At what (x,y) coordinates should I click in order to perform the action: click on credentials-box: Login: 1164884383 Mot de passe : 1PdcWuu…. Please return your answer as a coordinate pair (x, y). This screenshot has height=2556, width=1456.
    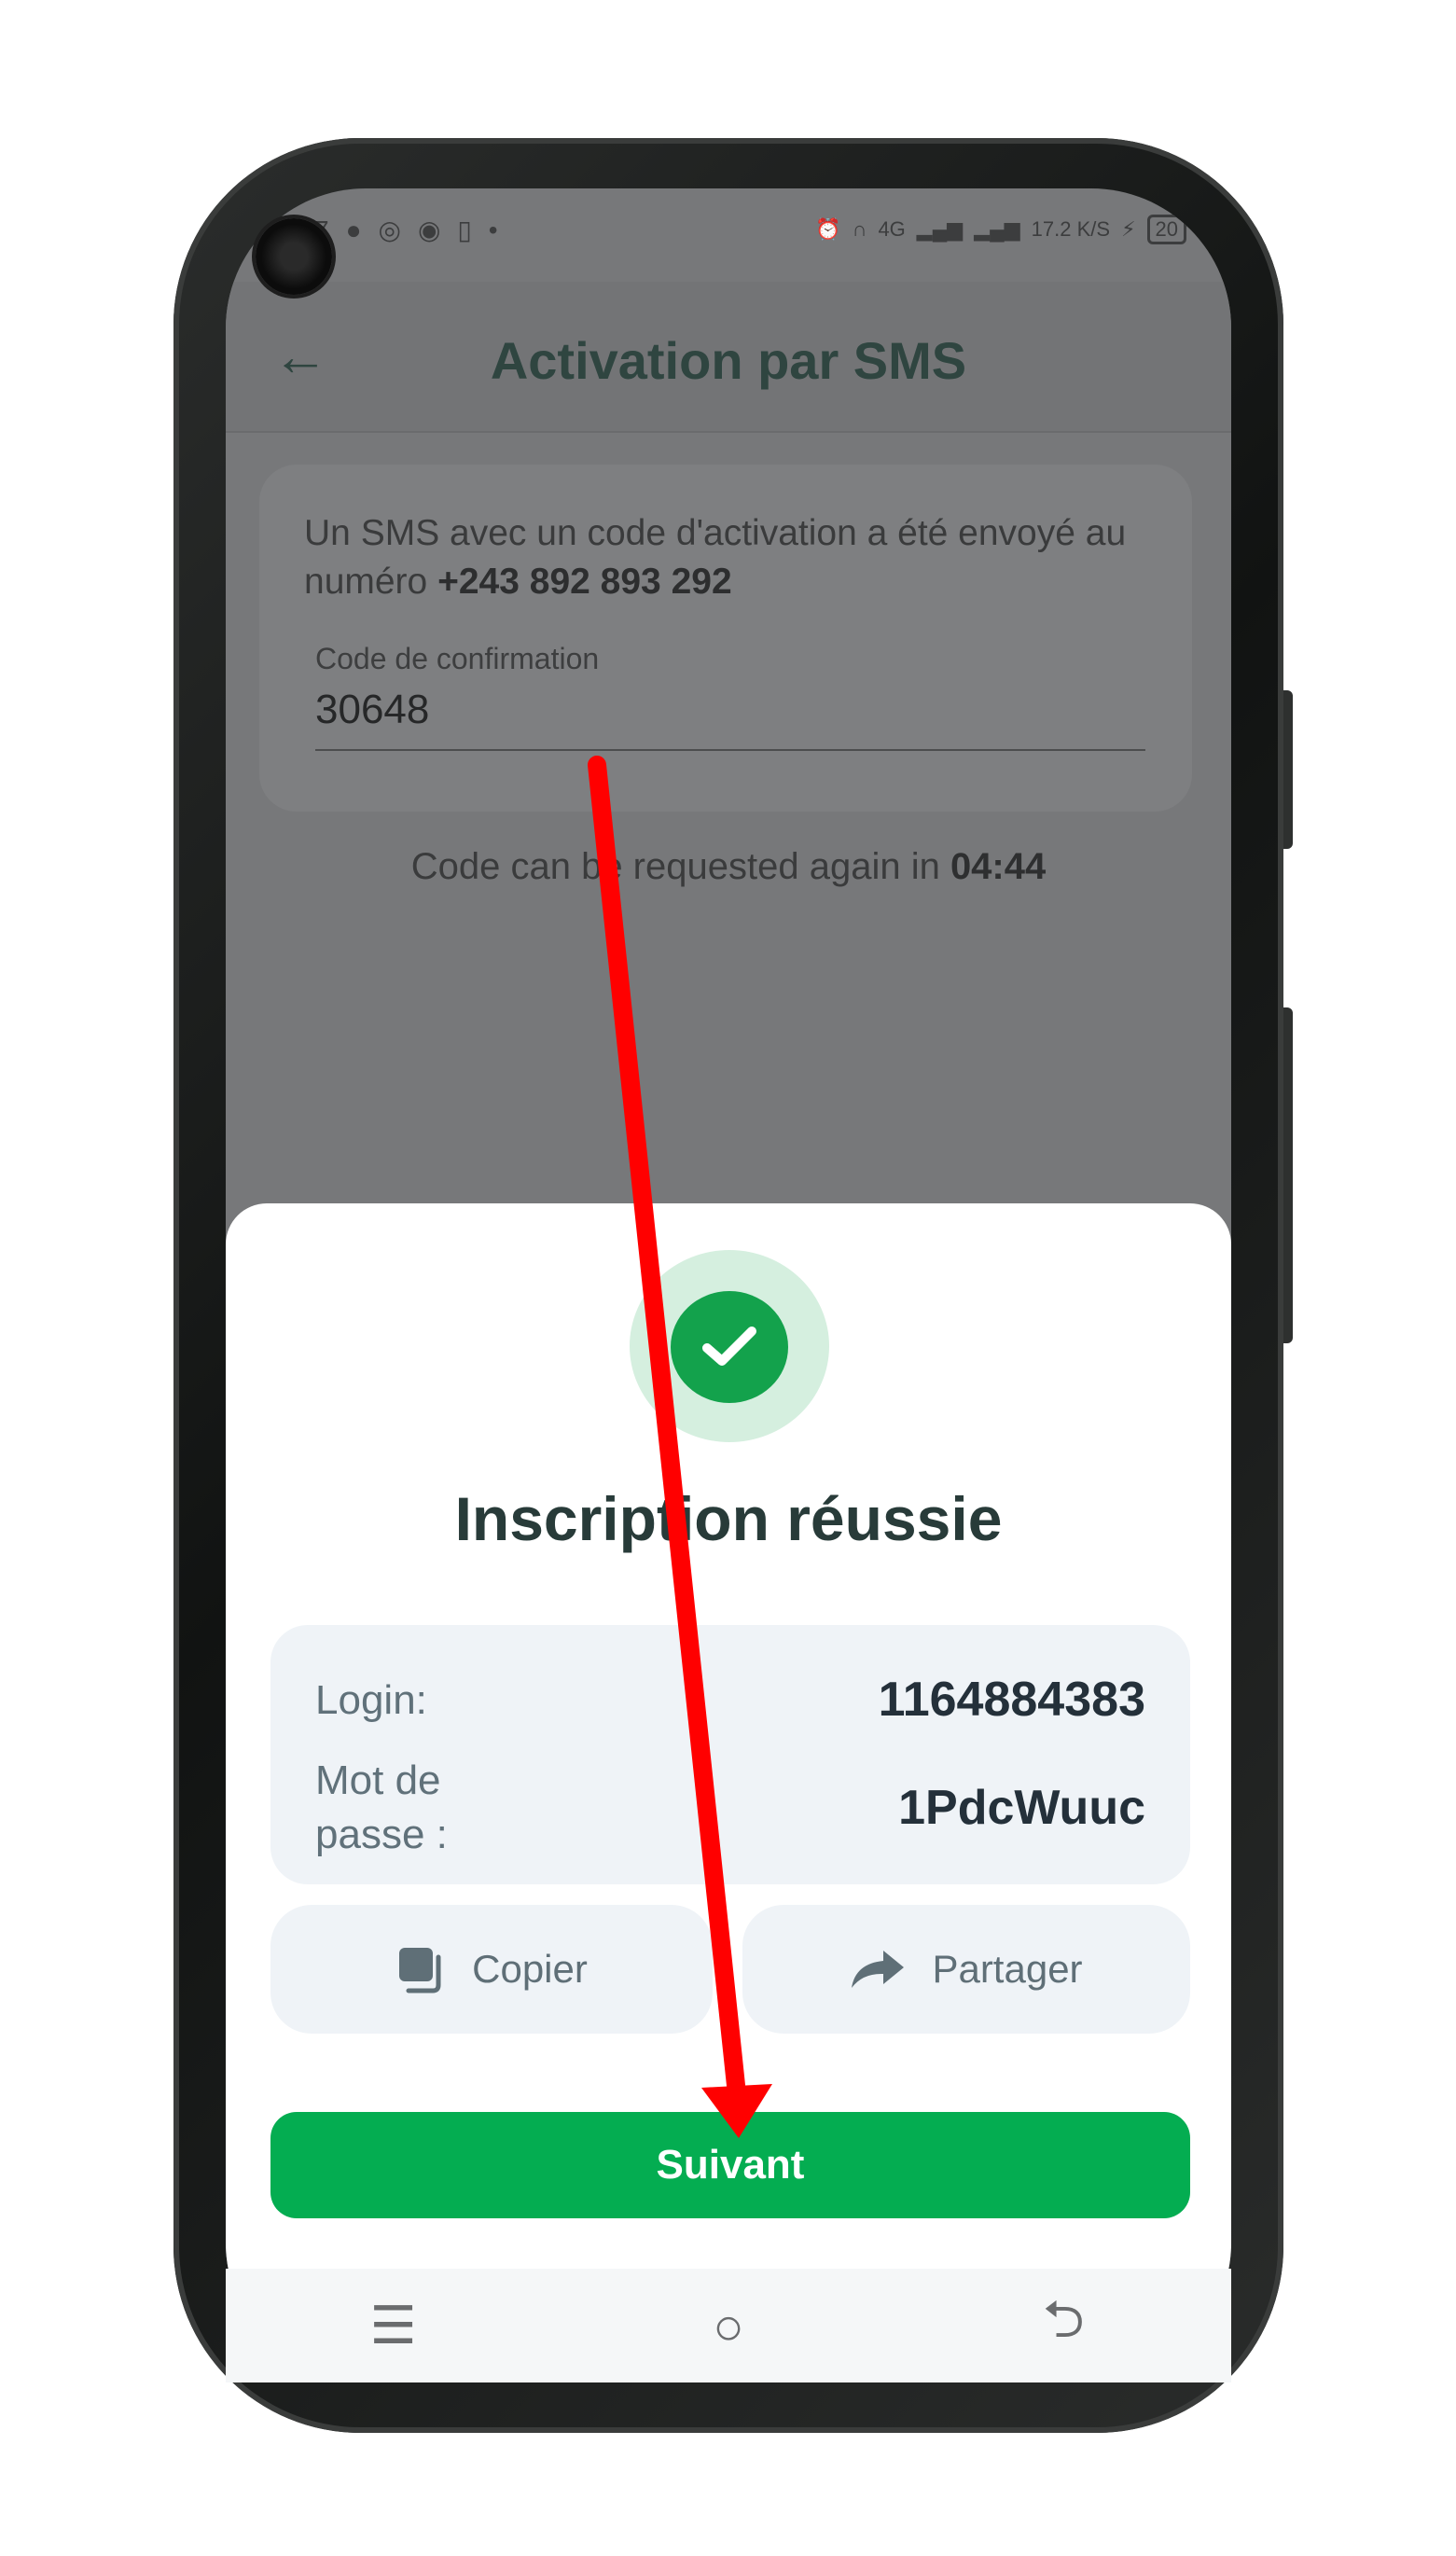
    Looking at the image, I should click on (730, 1754).